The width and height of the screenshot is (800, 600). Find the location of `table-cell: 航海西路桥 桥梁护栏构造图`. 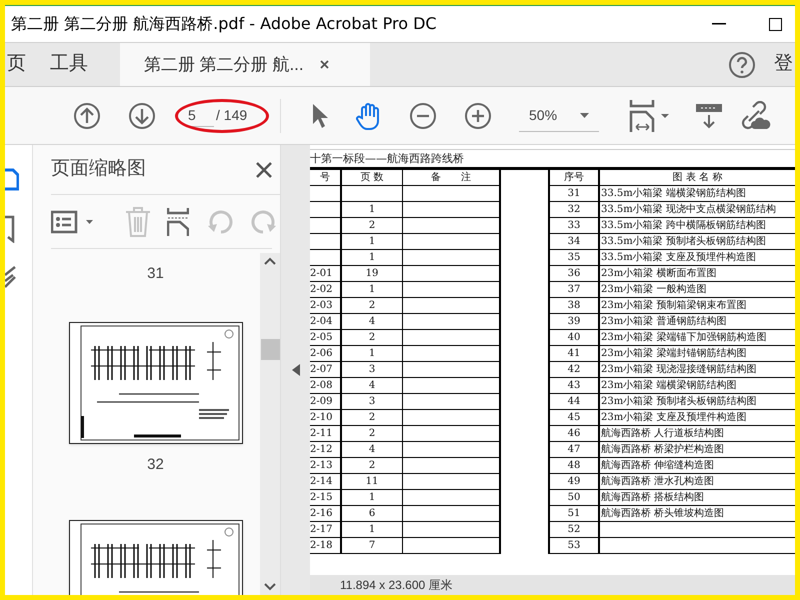

table-cell: 航海西路桥 桥梁护栏构造图 is located at coordinates (697, 450).